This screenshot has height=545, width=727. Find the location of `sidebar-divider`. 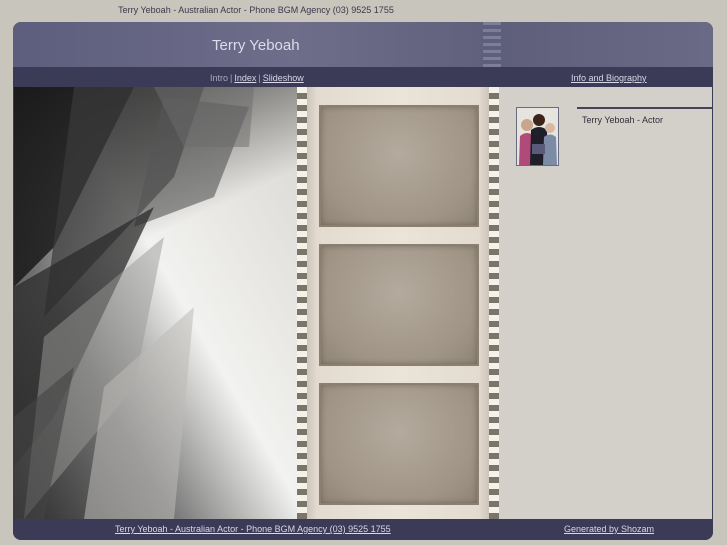

sidebar-divider is located at coordinates (644, 108).